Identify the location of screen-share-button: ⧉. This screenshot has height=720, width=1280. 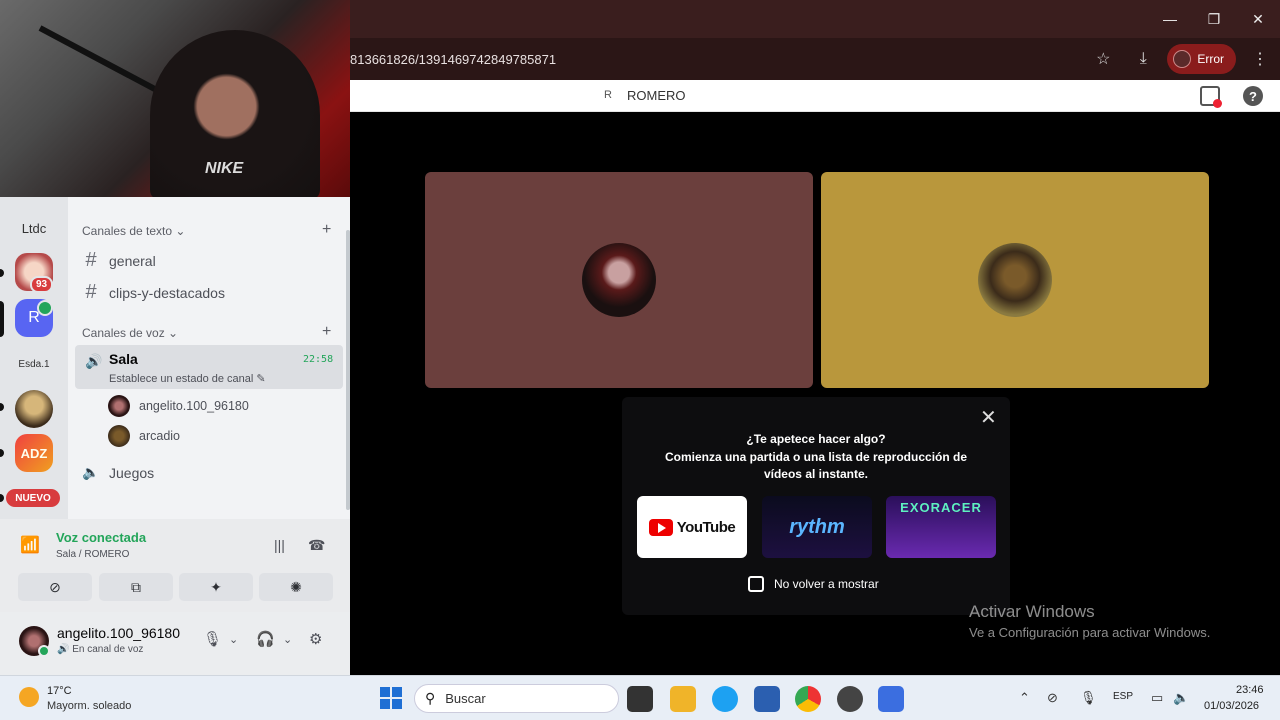
(136, 587).